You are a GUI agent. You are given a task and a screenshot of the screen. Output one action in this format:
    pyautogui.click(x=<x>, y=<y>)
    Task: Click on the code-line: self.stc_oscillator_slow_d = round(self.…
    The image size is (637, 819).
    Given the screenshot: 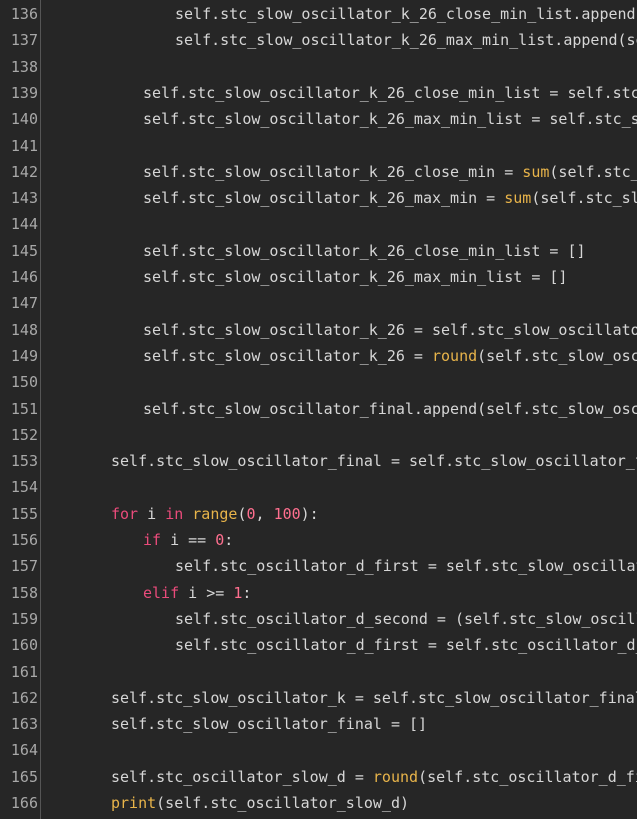 What is the action you would take?
    pyautogui.click(x=342, y=777)
    